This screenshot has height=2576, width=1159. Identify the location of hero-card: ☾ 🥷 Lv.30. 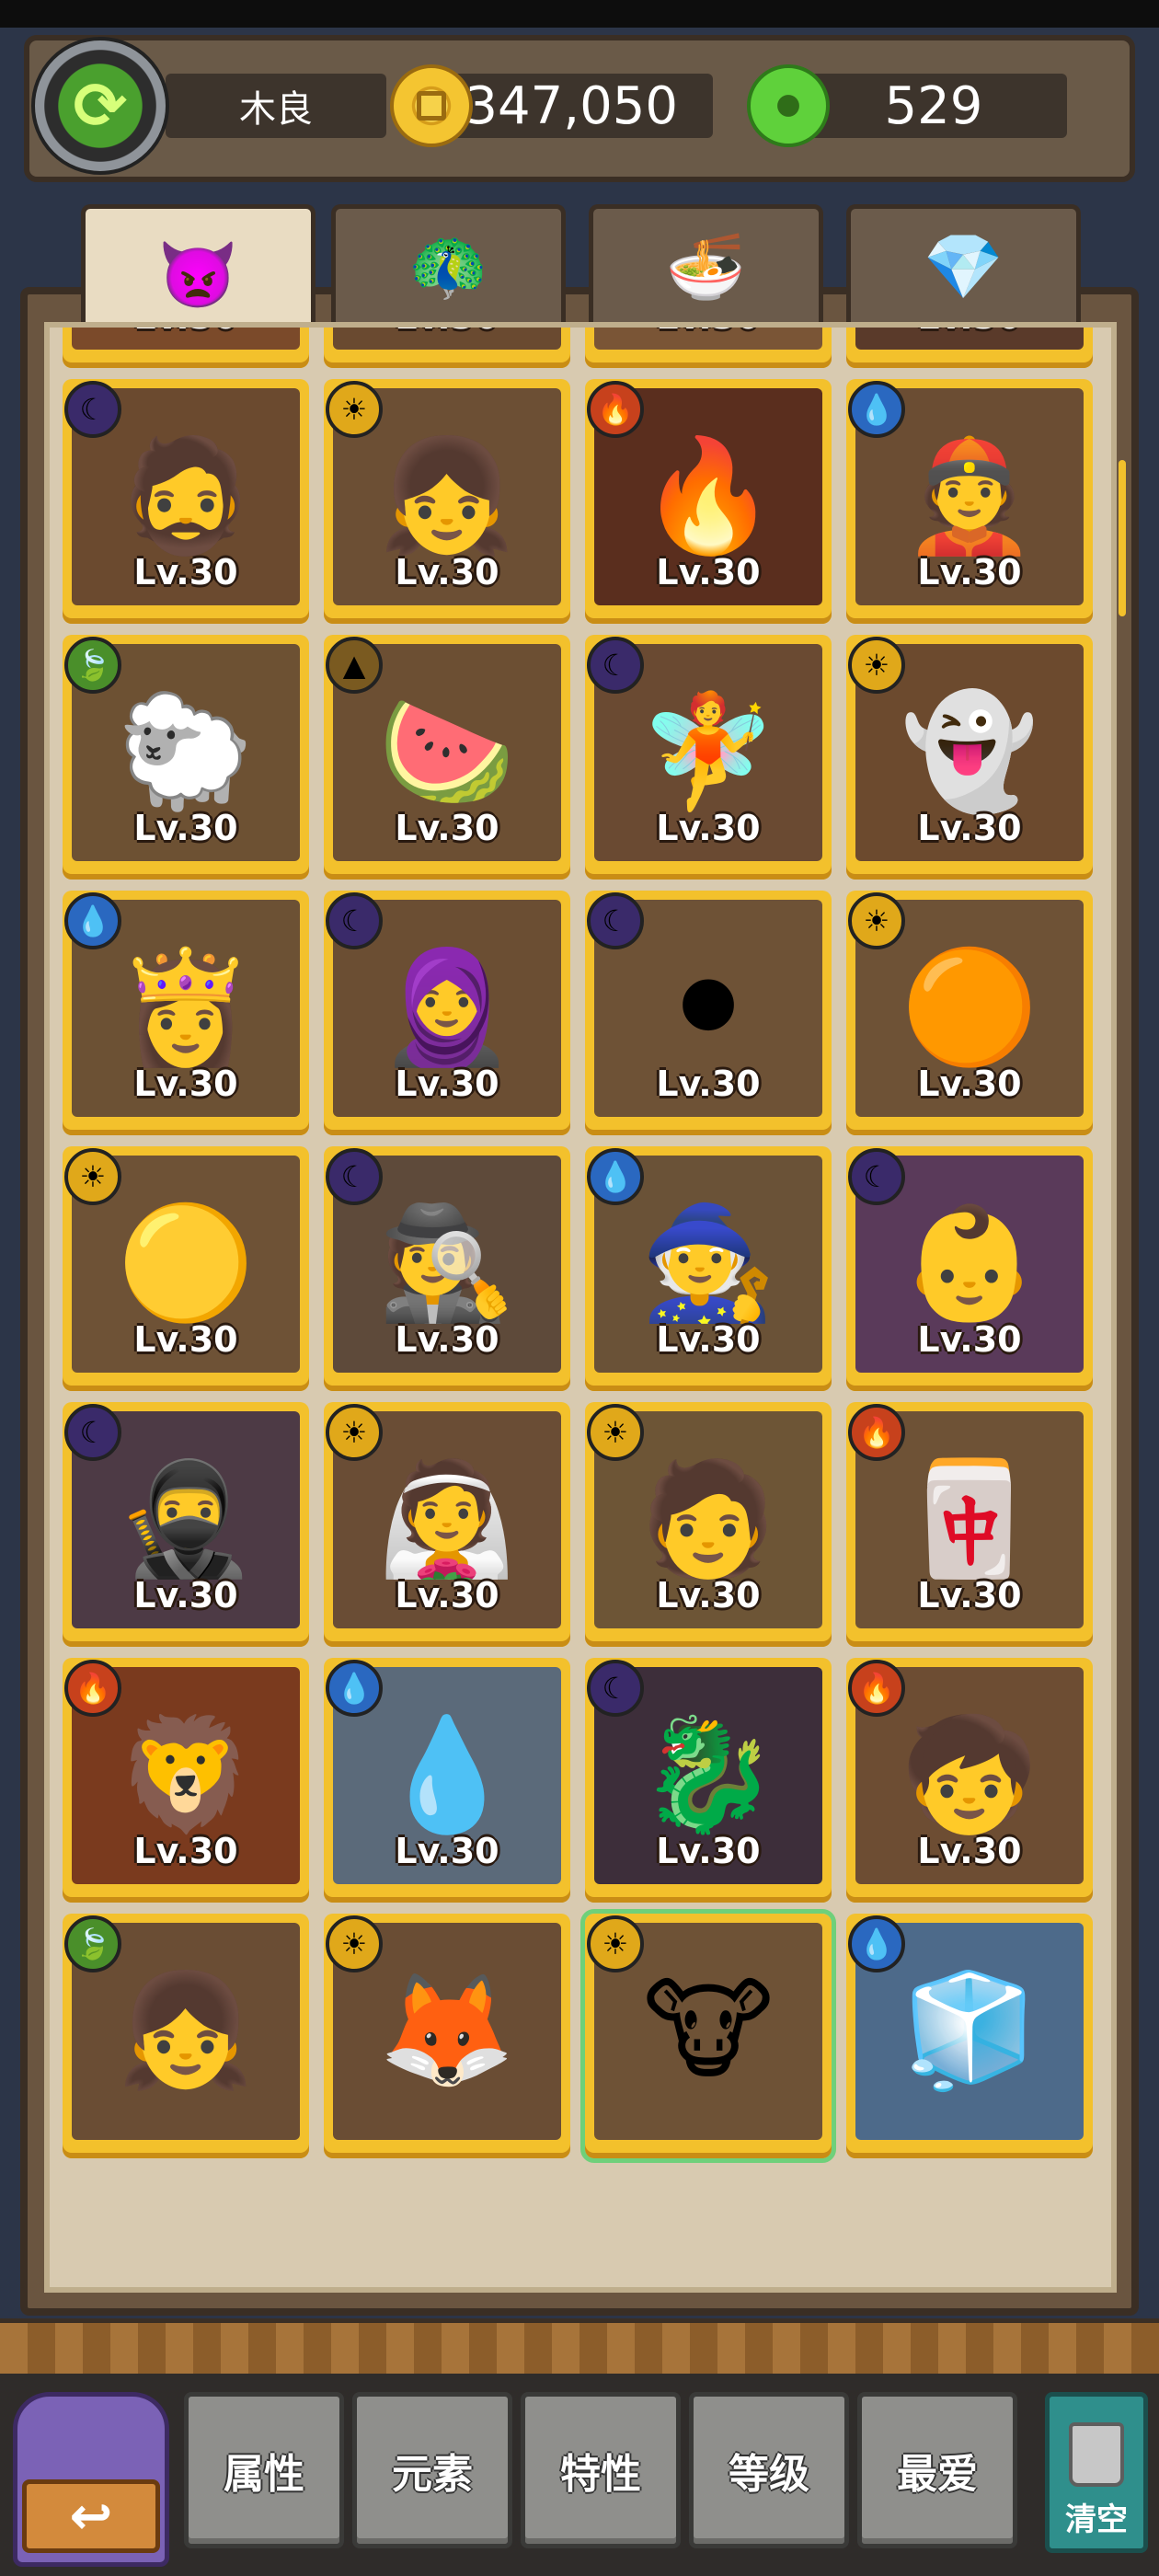
(186, 1524).